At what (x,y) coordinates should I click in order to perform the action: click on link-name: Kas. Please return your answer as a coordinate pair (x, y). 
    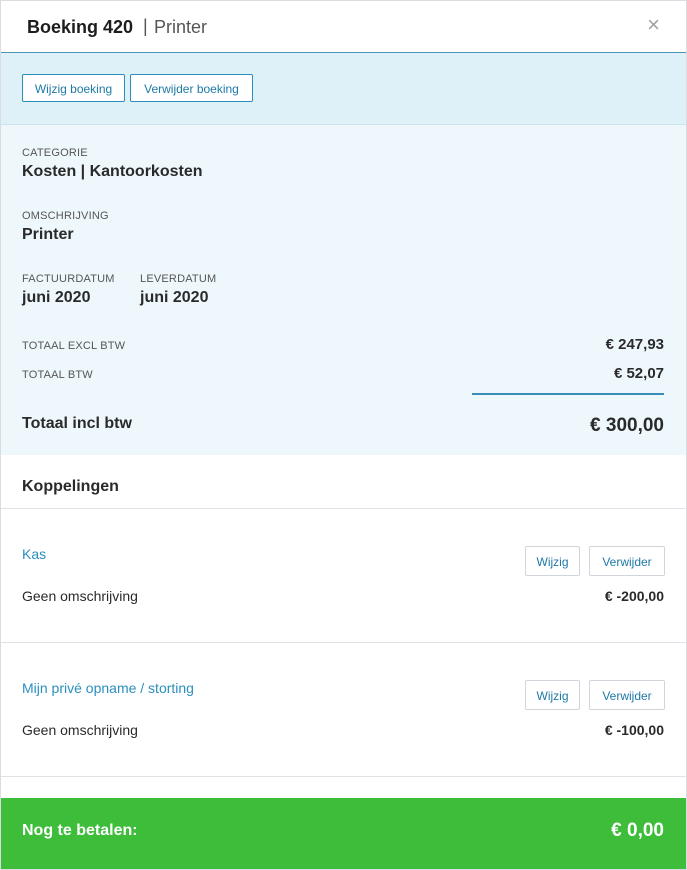
    Looking at the image, I should click on (34, 554).